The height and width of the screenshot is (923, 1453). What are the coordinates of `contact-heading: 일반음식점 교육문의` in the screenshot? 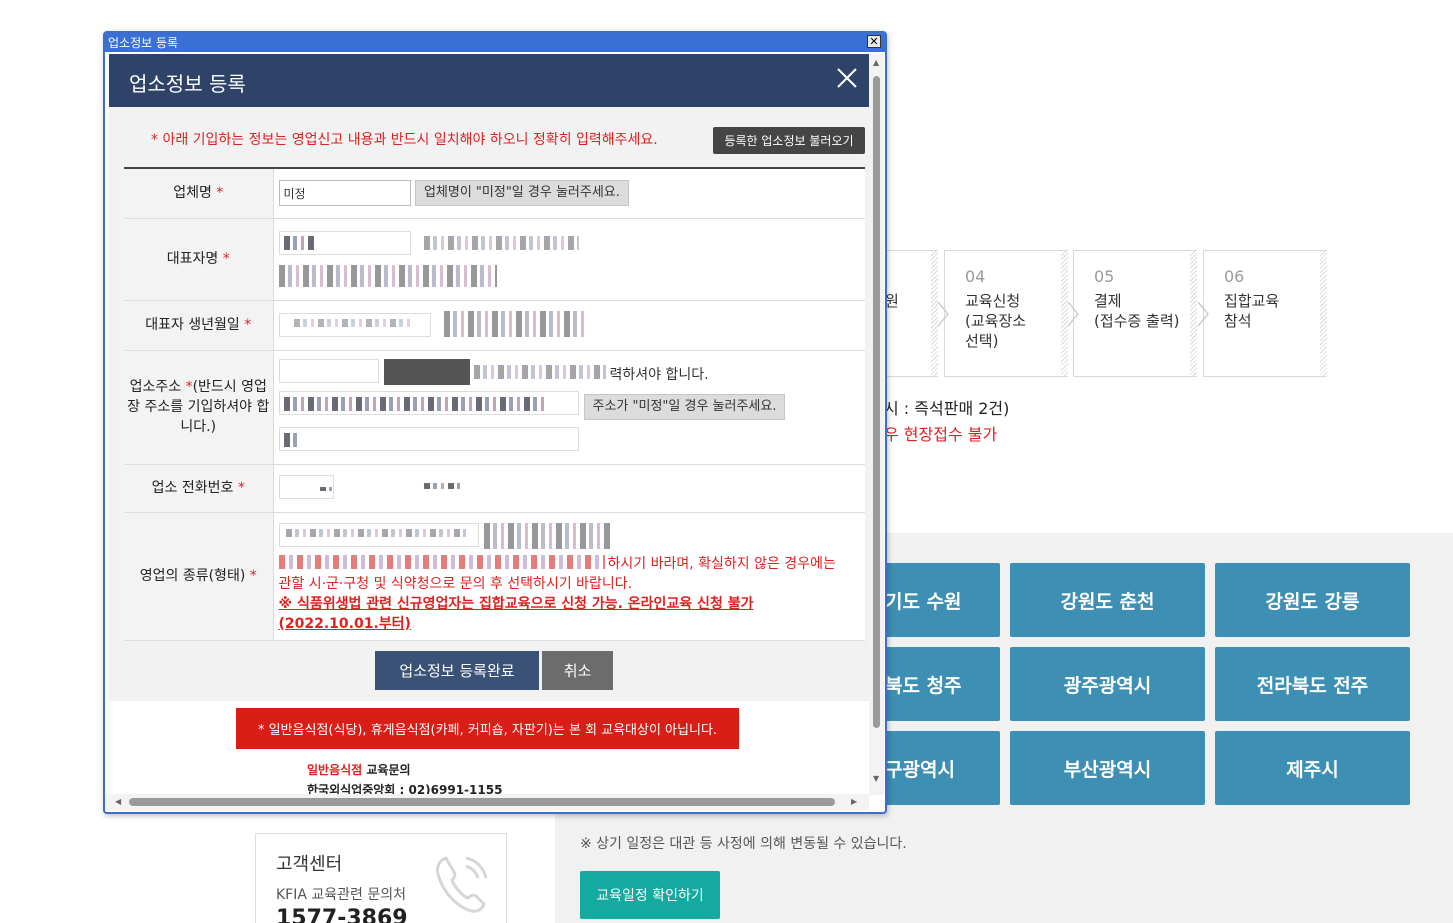 It's located at (359, 770).